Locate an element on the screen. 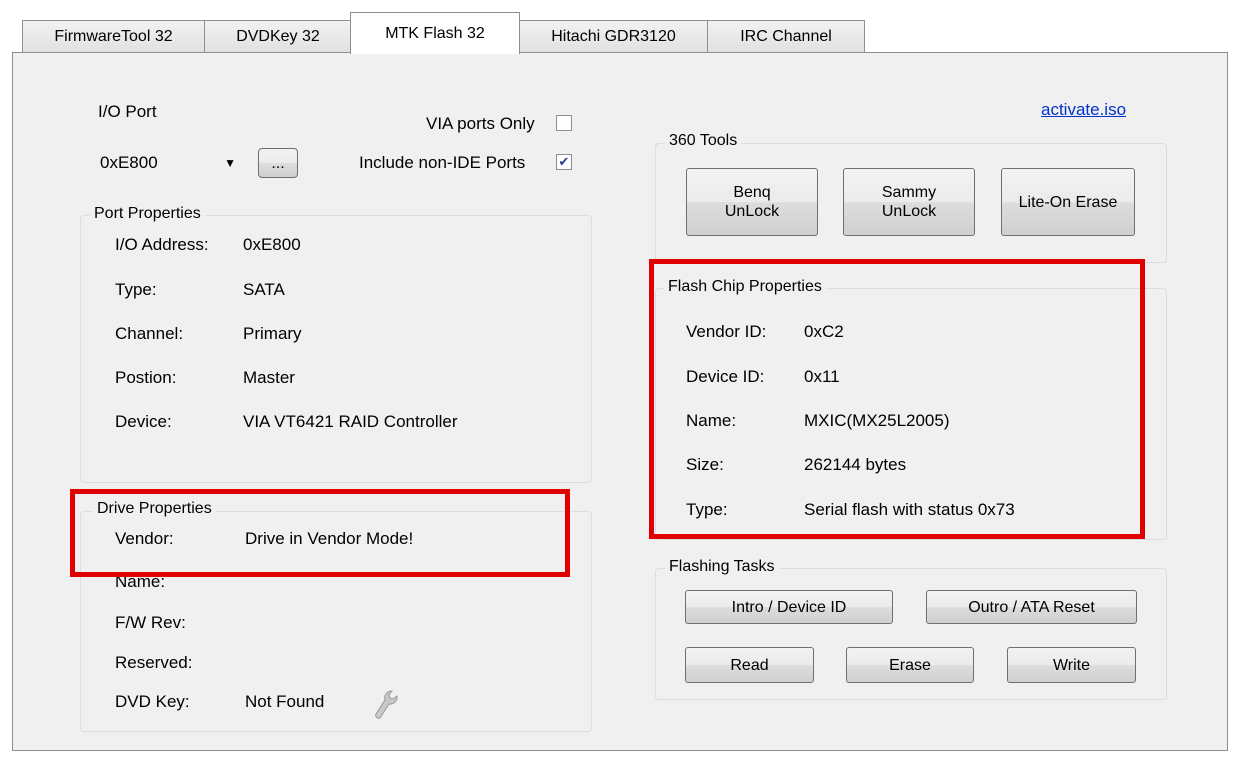  port-prop-value: VIA VT6421 RAID Controller is located at coordinates (350, 421).